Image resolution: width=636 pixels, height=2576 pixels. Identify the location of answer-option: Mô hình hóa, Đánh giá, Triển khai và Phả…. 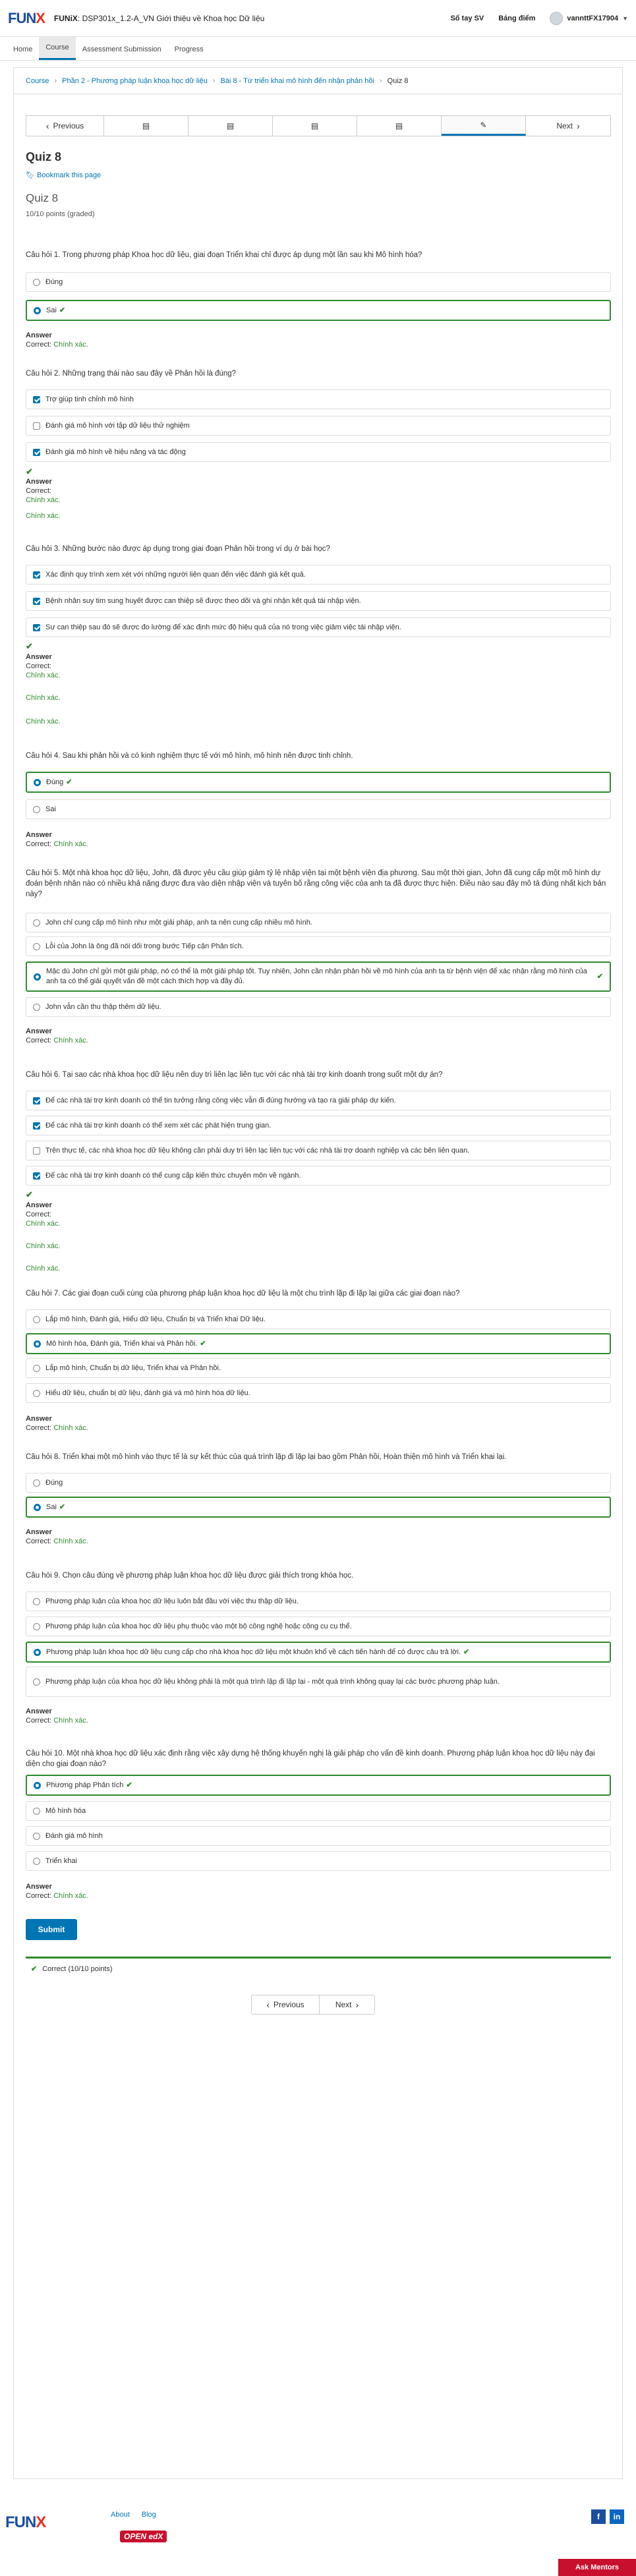
(319, 1344).